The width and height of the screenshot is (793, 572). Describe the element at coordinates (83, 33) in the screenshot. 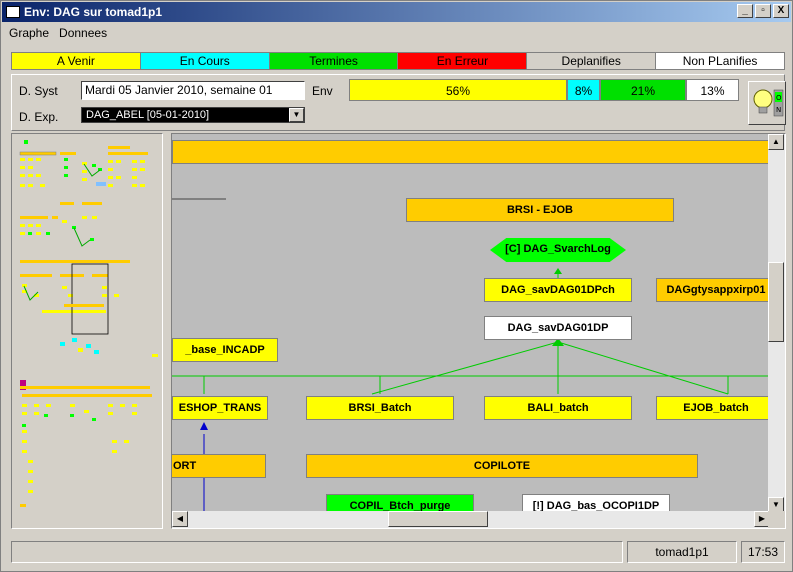

I see `menu-donnees: Donnees` at that location.